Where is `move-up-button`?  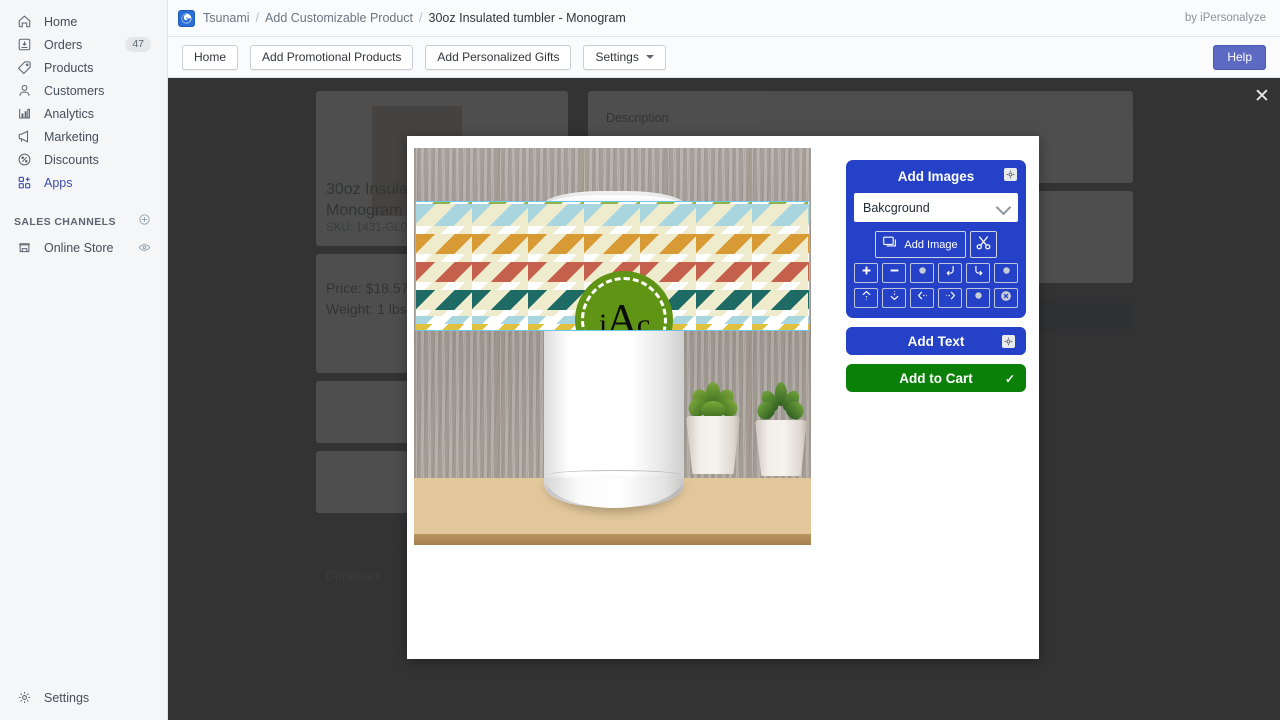
move-up-button is located at coordinates (866, 298).